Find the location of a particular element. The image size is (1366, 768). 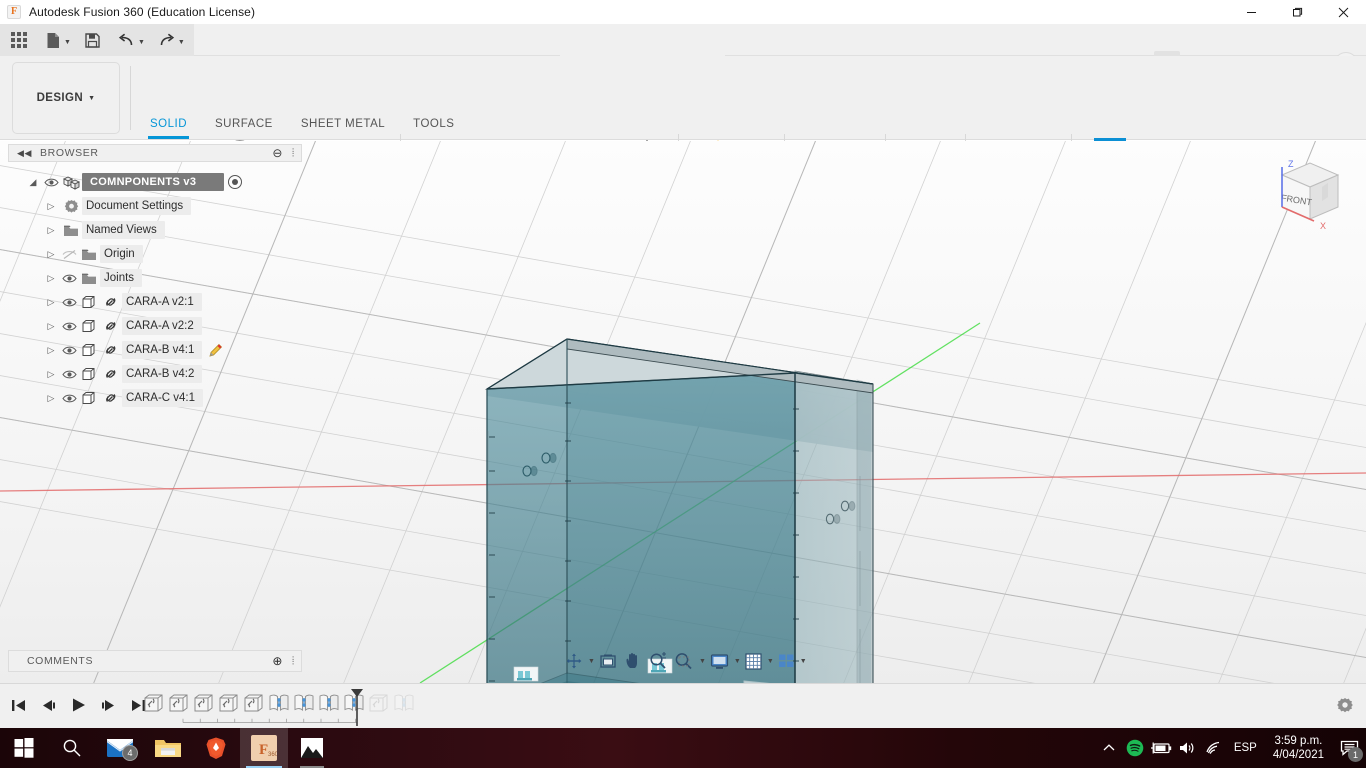

view-cube: FRONT Z X is located at coordinates (1308, 196).